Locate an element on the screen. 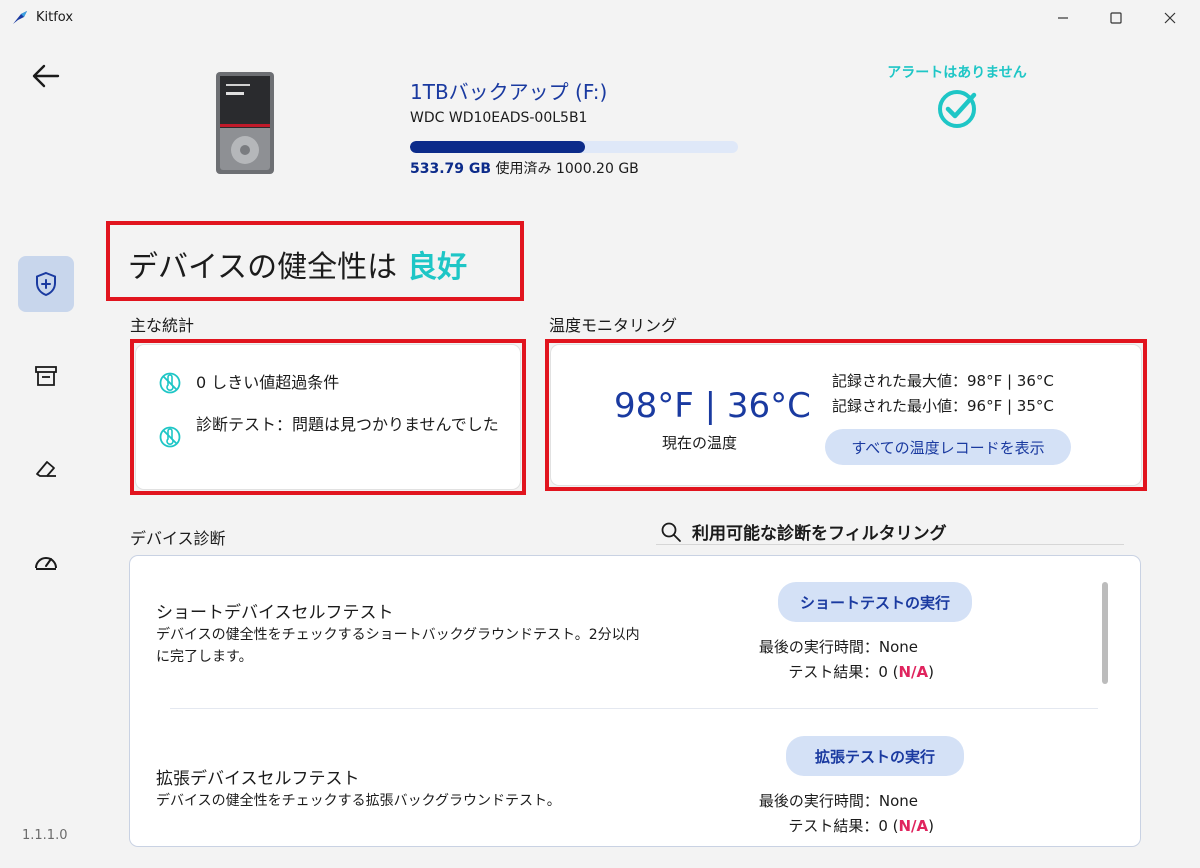  test-divider is located at coordinates (634, 708).